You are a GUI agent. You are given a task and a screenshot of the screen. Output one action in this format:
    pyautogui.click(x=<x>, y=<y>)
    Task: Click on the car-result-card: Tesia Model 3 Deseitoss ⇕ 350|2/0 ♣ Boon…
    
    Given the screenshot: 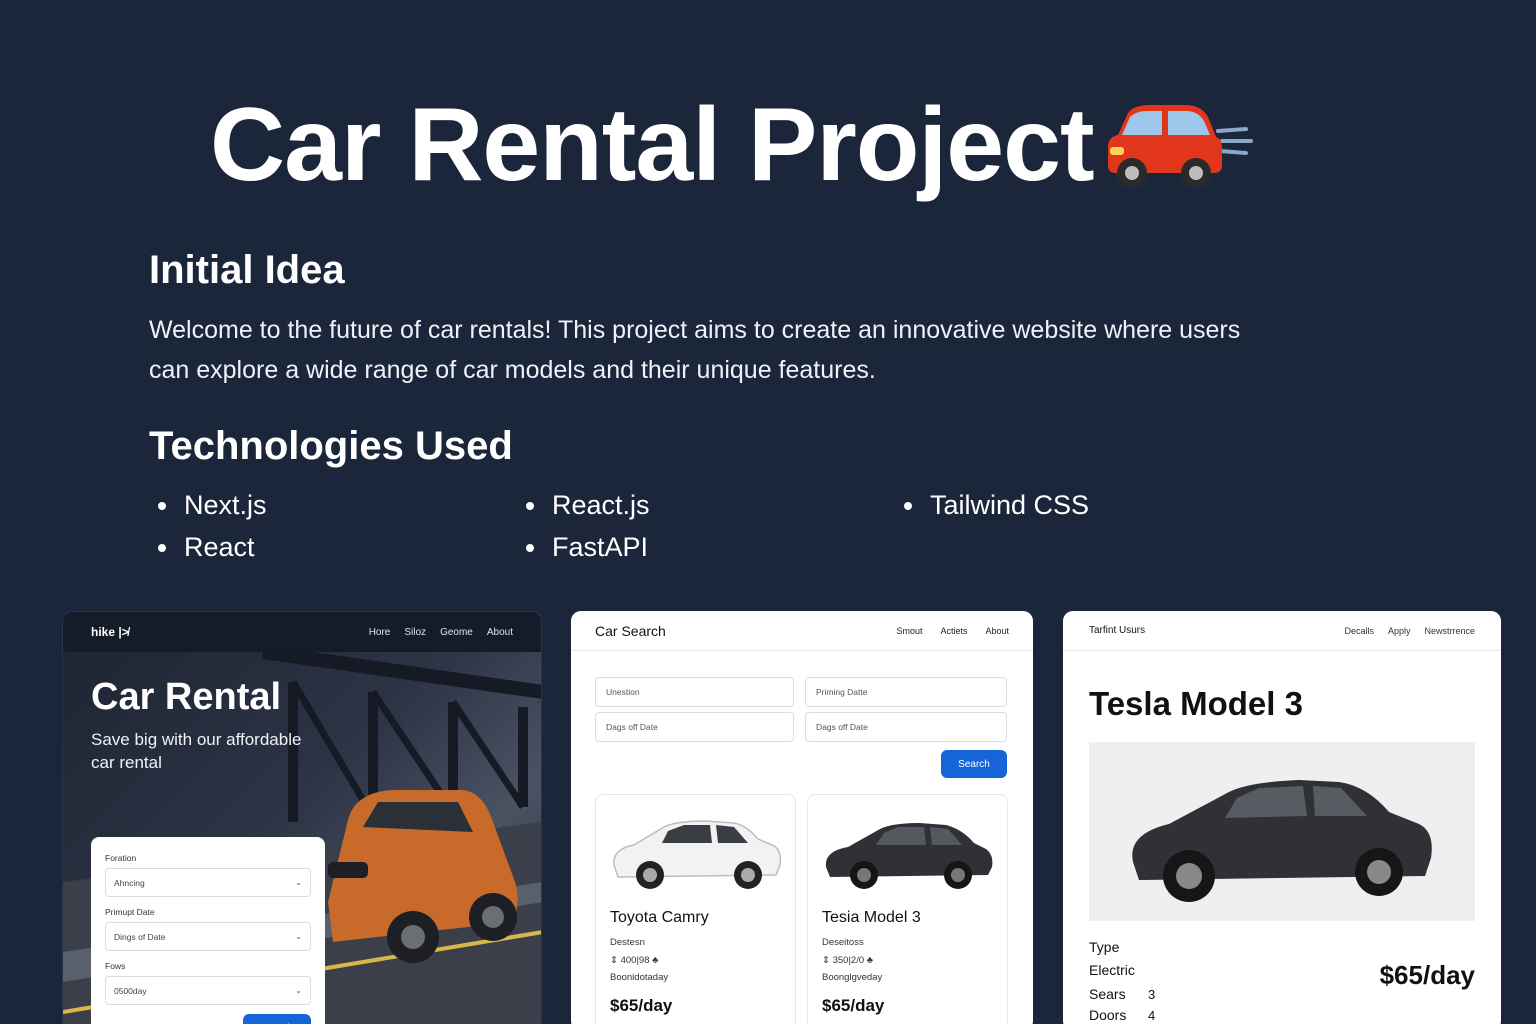 What is the action you would take?
    pyautogui.click(x=907, y=909)
    